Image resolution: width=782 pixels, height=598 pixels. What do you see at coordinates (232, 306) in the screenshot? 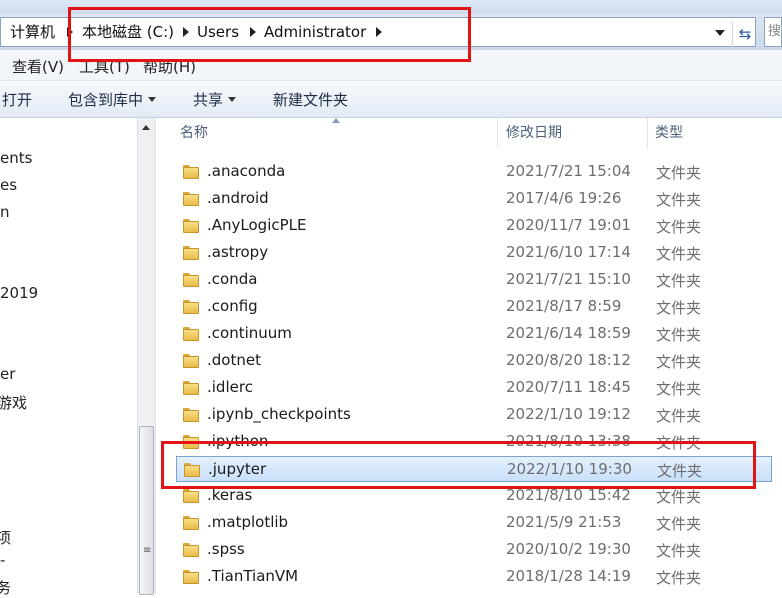
I see `file-name: .config` at bounding box center [232, 306].